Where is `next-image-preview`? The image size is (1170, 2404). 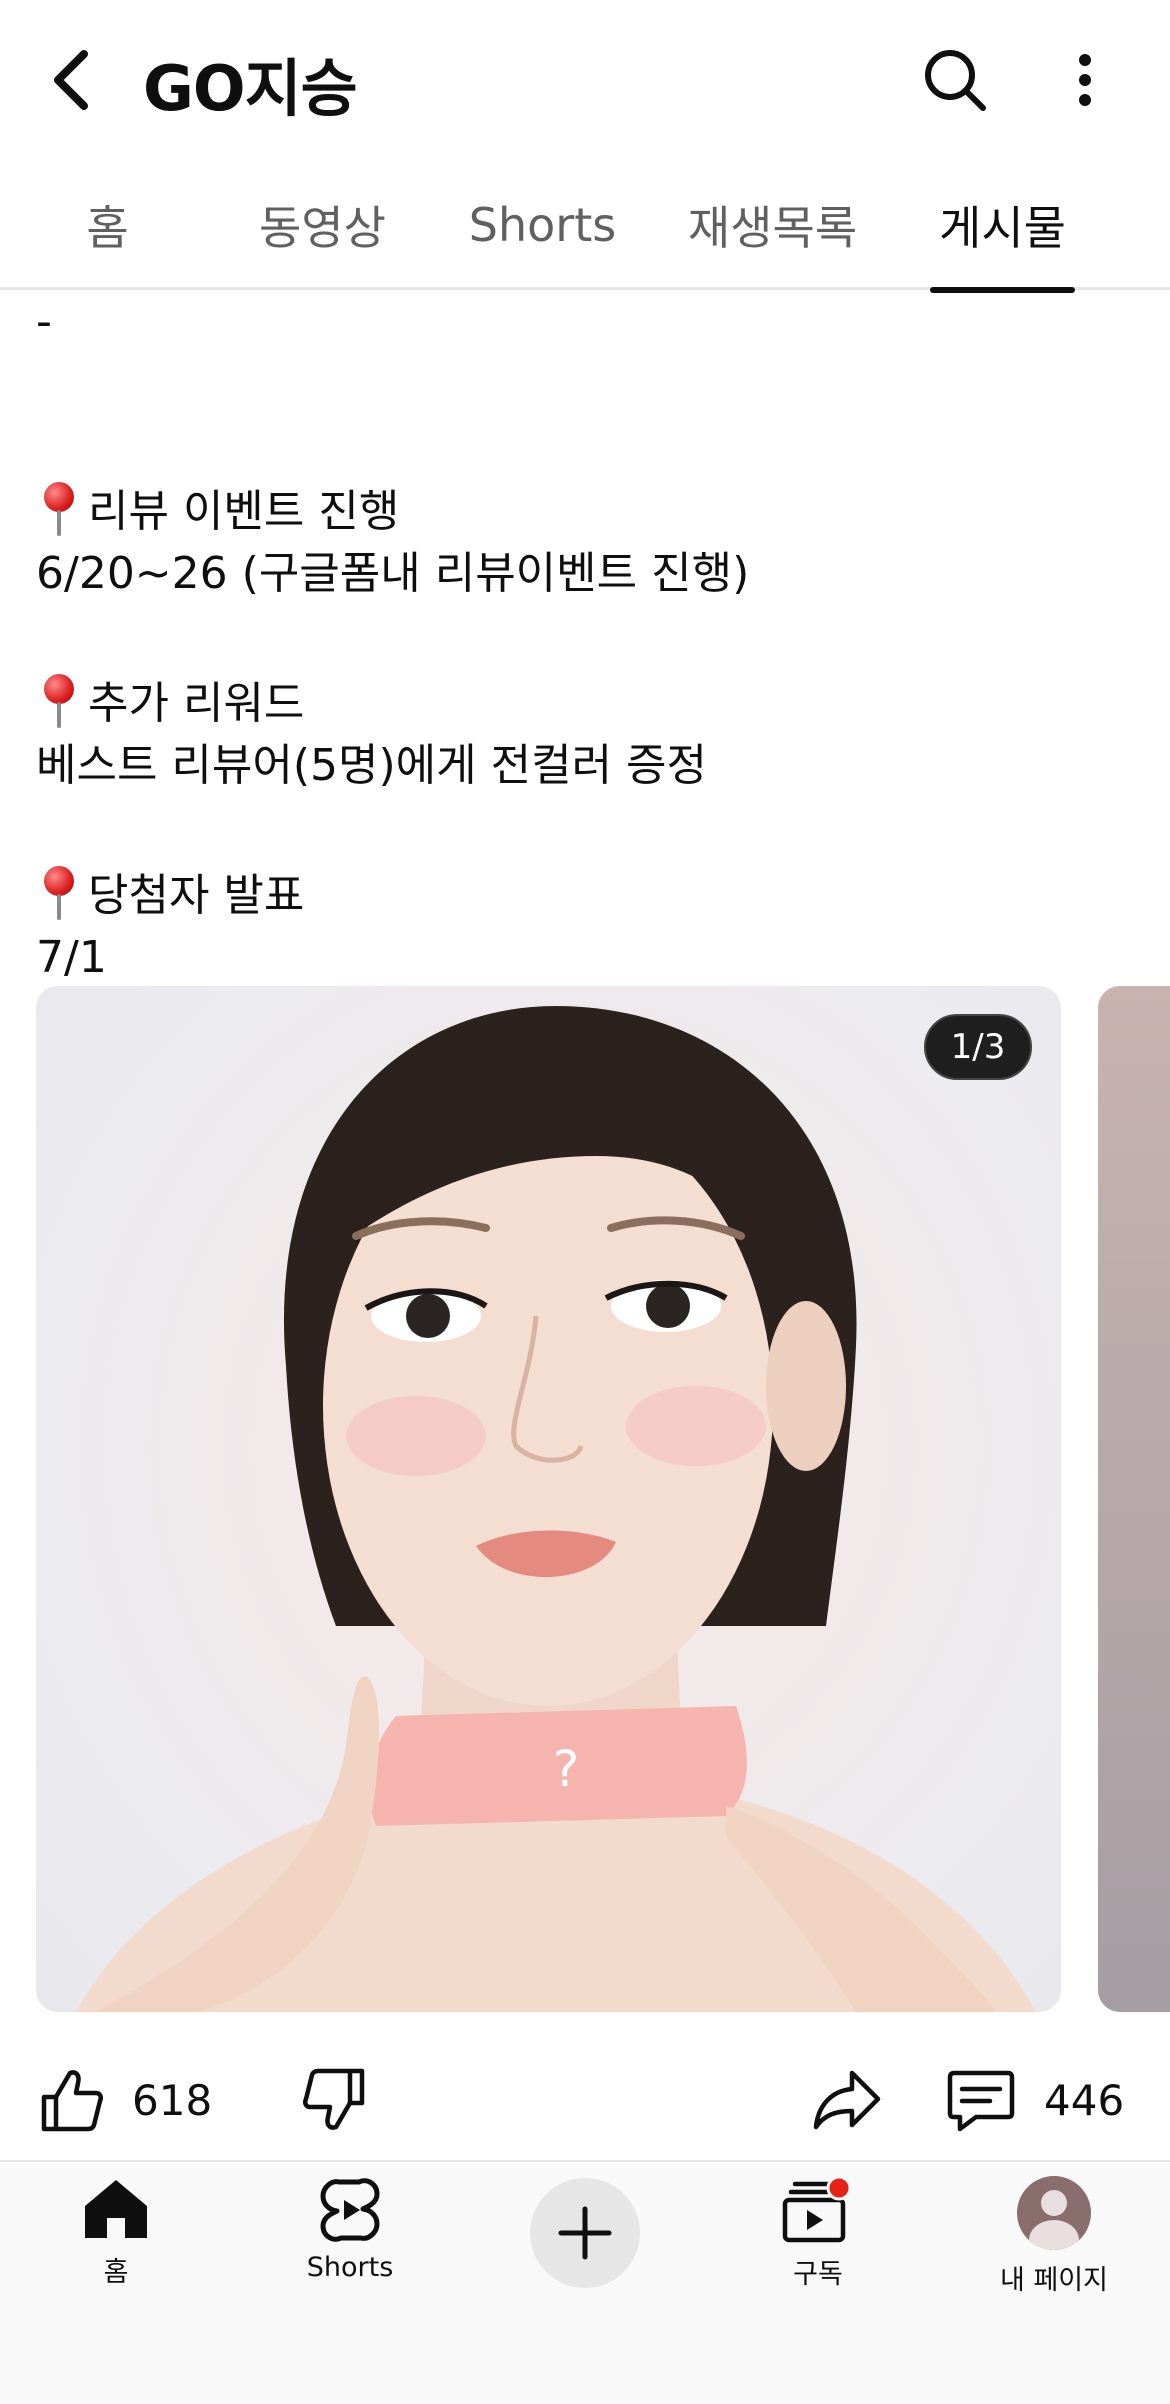
next-image-preview is located at coordinates (1134, 1499).